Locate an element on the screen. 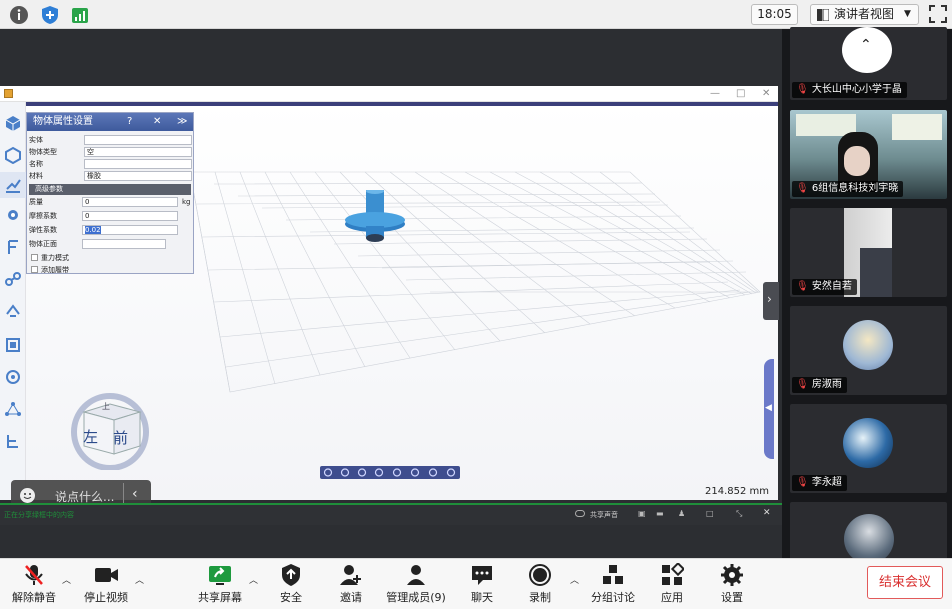 Image resolution: width=952 pixels, height=609 pixels. breakout-label: 分组讨论 is located at coordinates (613, 597).